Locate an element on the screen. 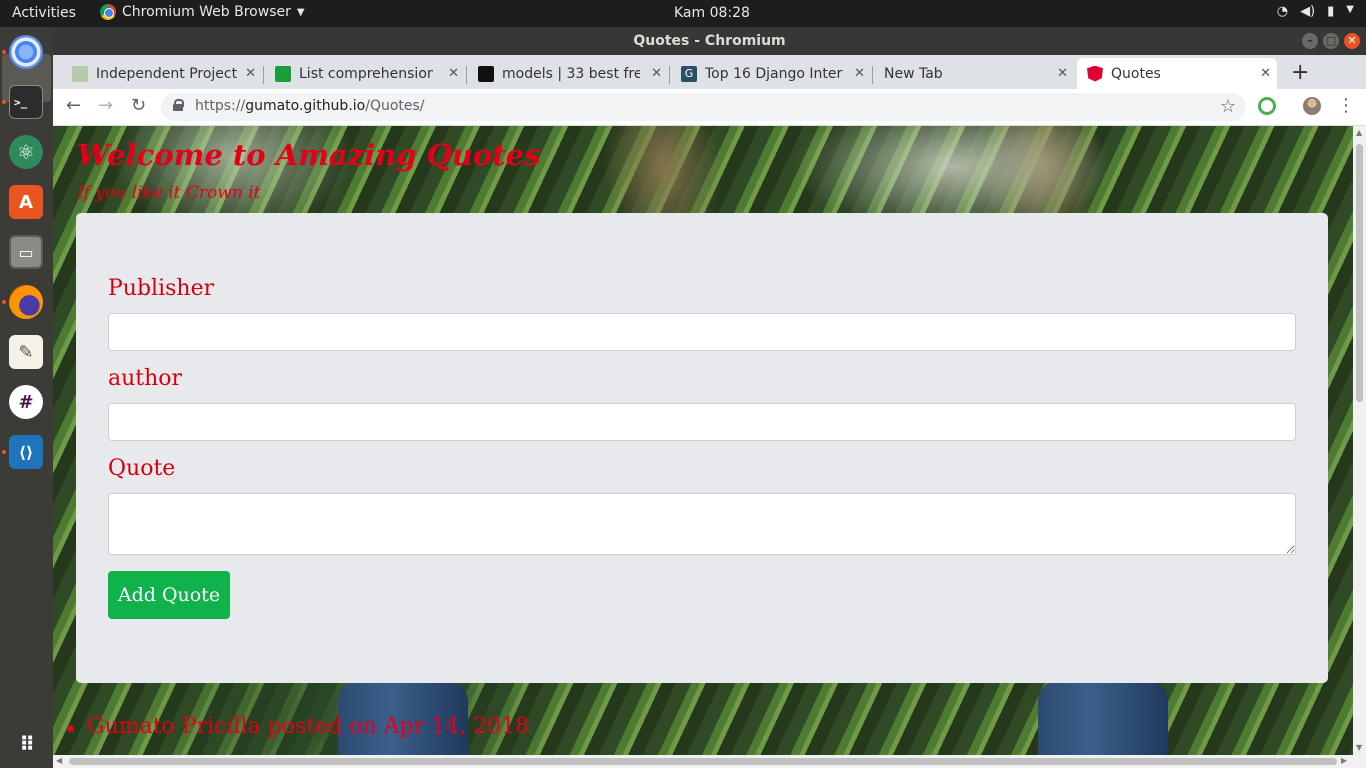 The image size is (1366, 768). tab-list-comprehension: List comprehension ✕ is located at coordinates (370, 73).